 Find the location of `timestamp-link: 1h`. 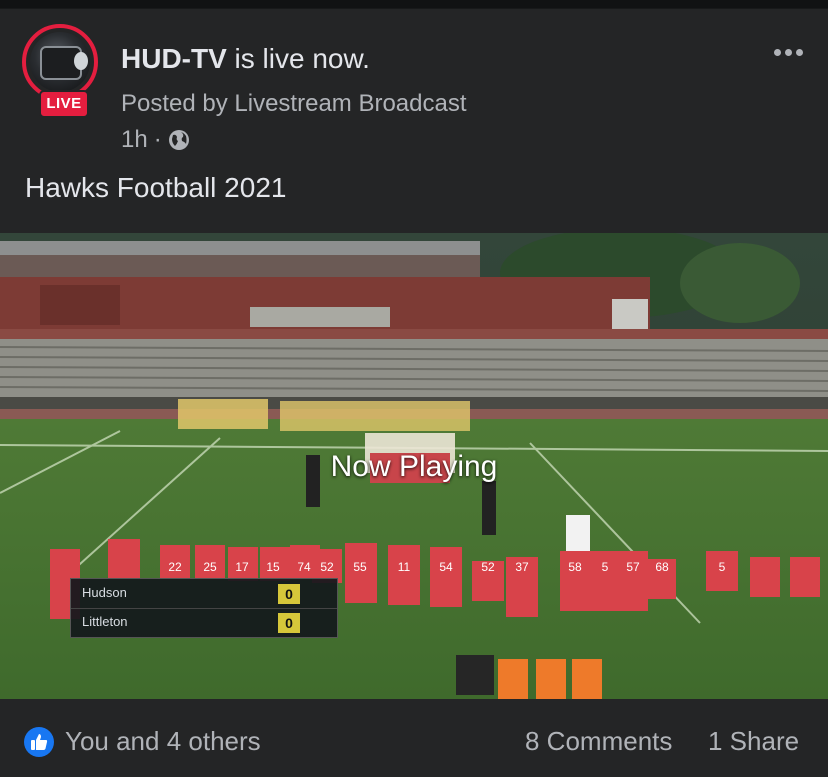

timestamp-link: 1h is located at coordinates (134, 140).